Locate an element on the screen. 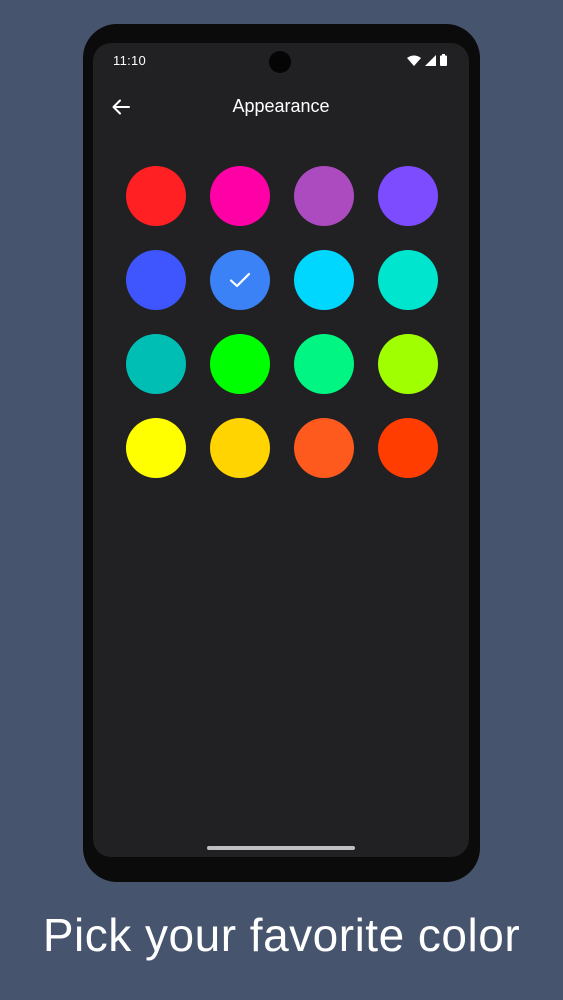  home-indicator is located at coordinates (281, 848).